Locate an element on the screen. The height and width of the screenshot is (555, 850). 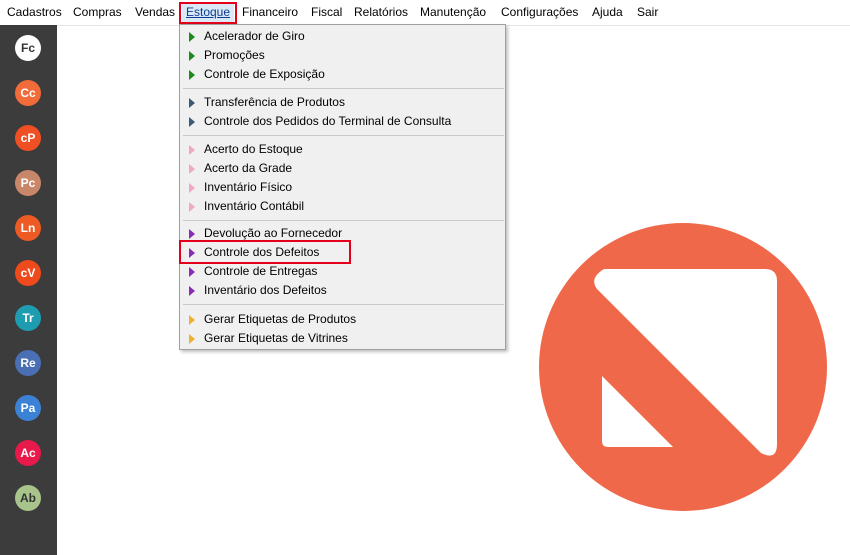
menu-relatorios: Relatórios is located at coordinates (381, 12).